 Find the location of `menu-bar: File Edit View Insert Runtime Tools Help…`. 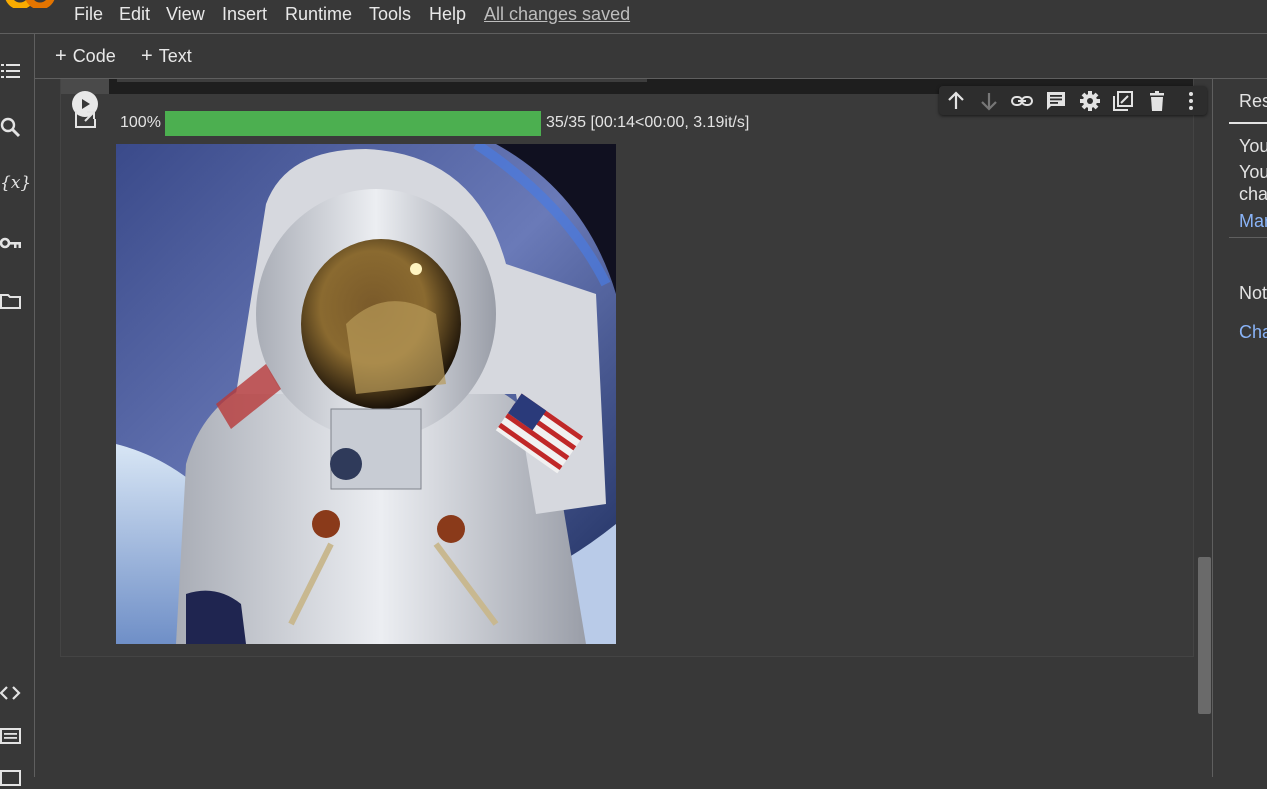

menu-bar: File Edit View Insert Runtime Tools Help… is located at coordinates (633, 17).